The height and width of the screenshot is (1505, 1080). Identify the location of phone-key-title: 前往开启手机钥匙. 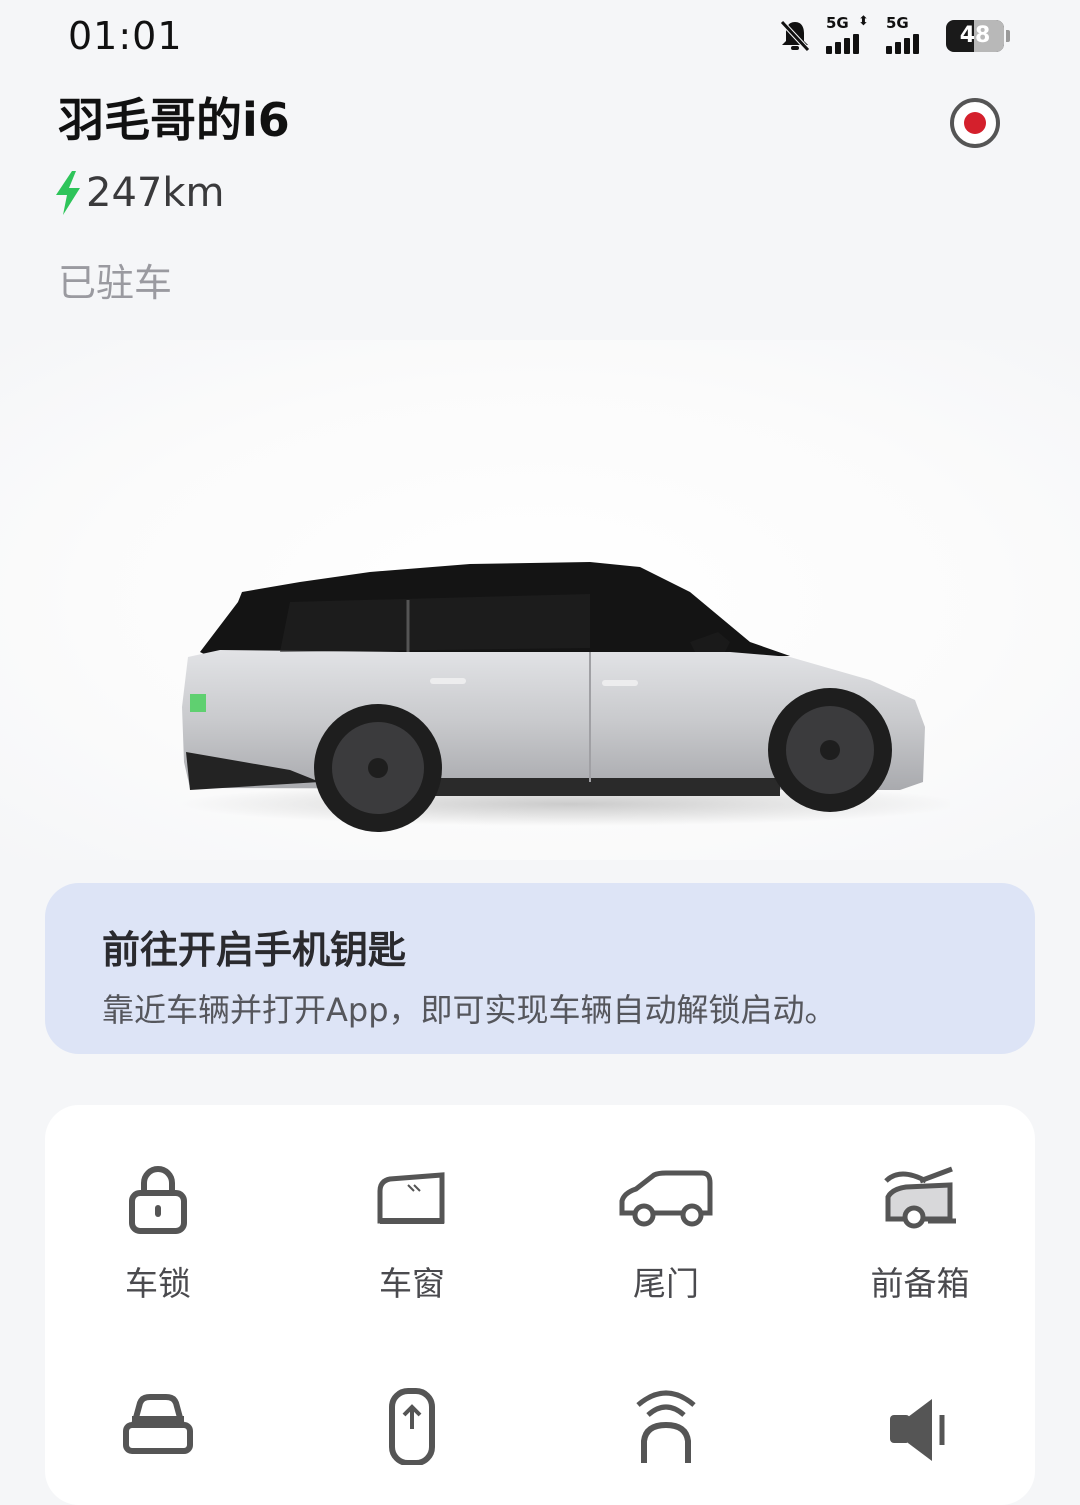
(254, 950).